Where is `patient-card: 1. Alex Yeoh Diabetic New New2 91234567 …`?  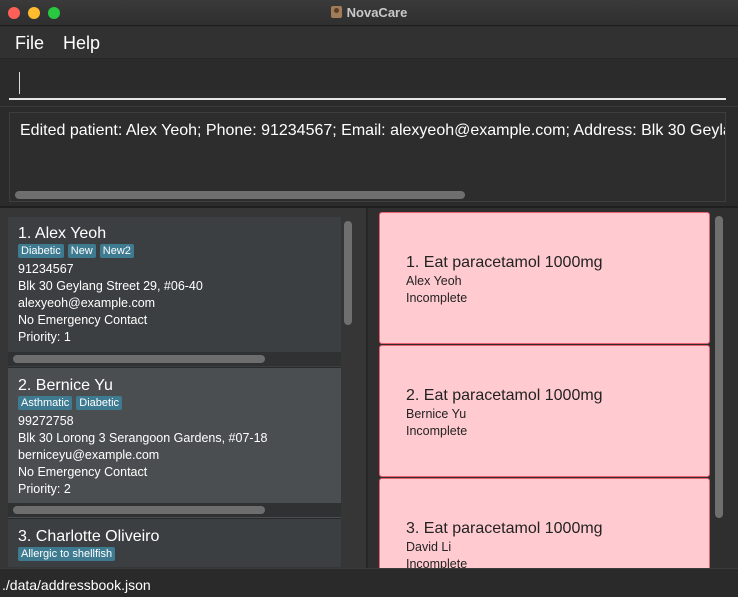
patient-card: 1. Alex Yeoh Diabetic New New2 91234567 … is located at coordinates (174, 292).